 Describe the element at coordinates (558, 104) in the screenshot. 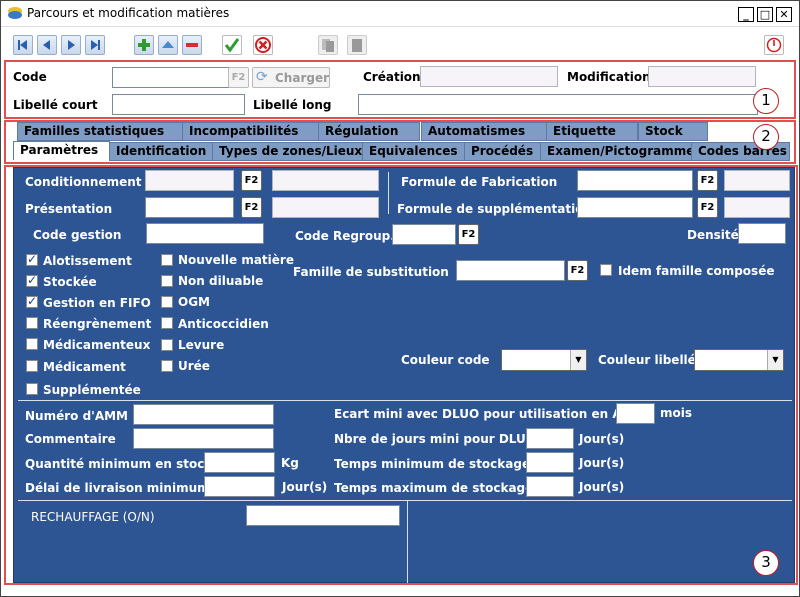

I see `libelle-long-input` at that location.